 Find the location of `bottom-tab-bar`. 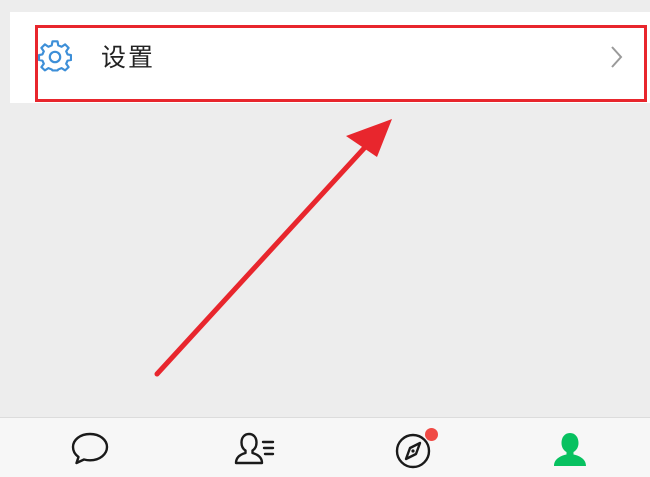

bottom-tab-bar is located at coordinates (325, 447).